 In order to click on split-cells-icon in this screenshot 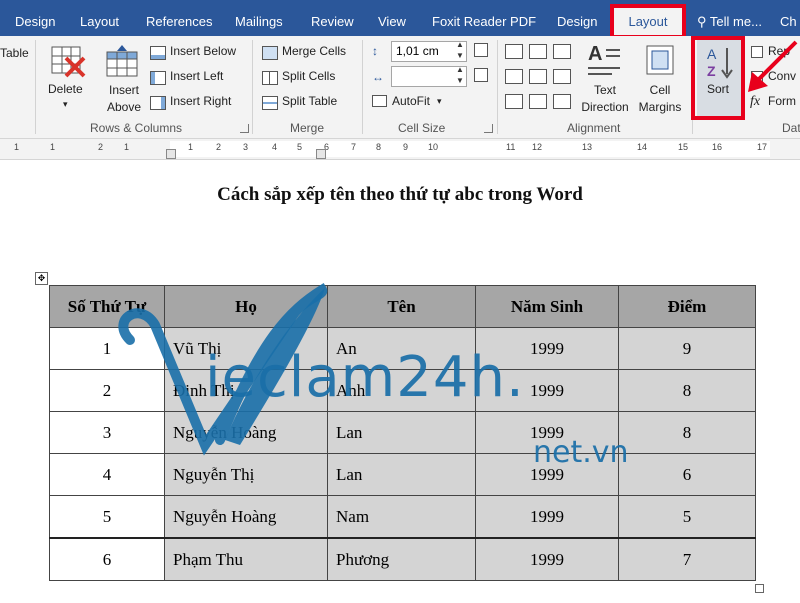, I will do `click(270, 78)`.